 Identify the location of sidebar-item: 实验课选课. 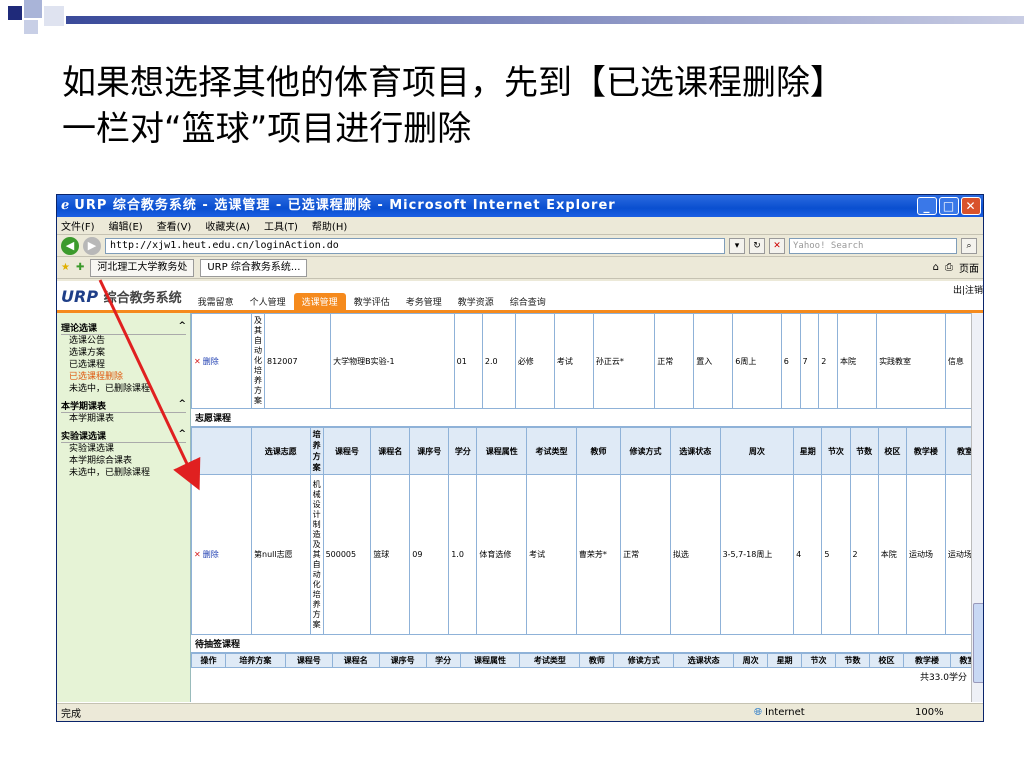
(123, 449).